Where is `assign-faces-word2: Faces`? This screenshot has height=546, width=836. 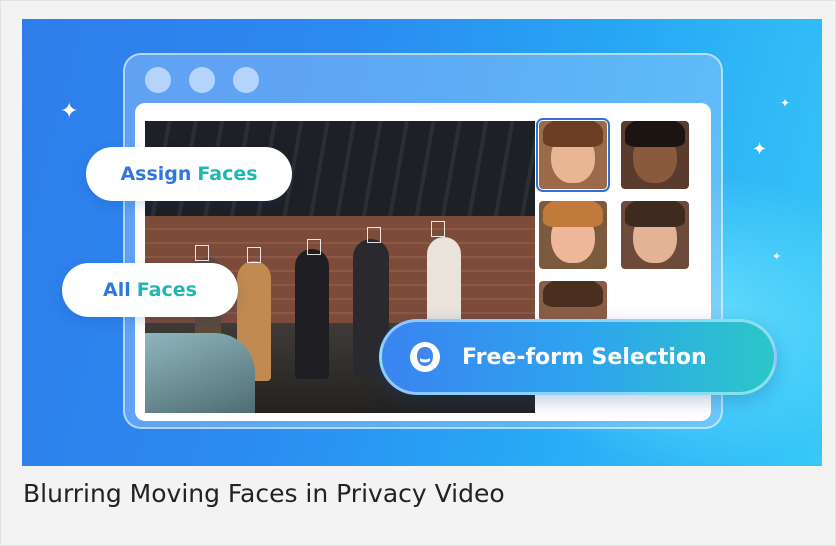
assign-faces-word2: Faces is located at coordinates (227, 174).